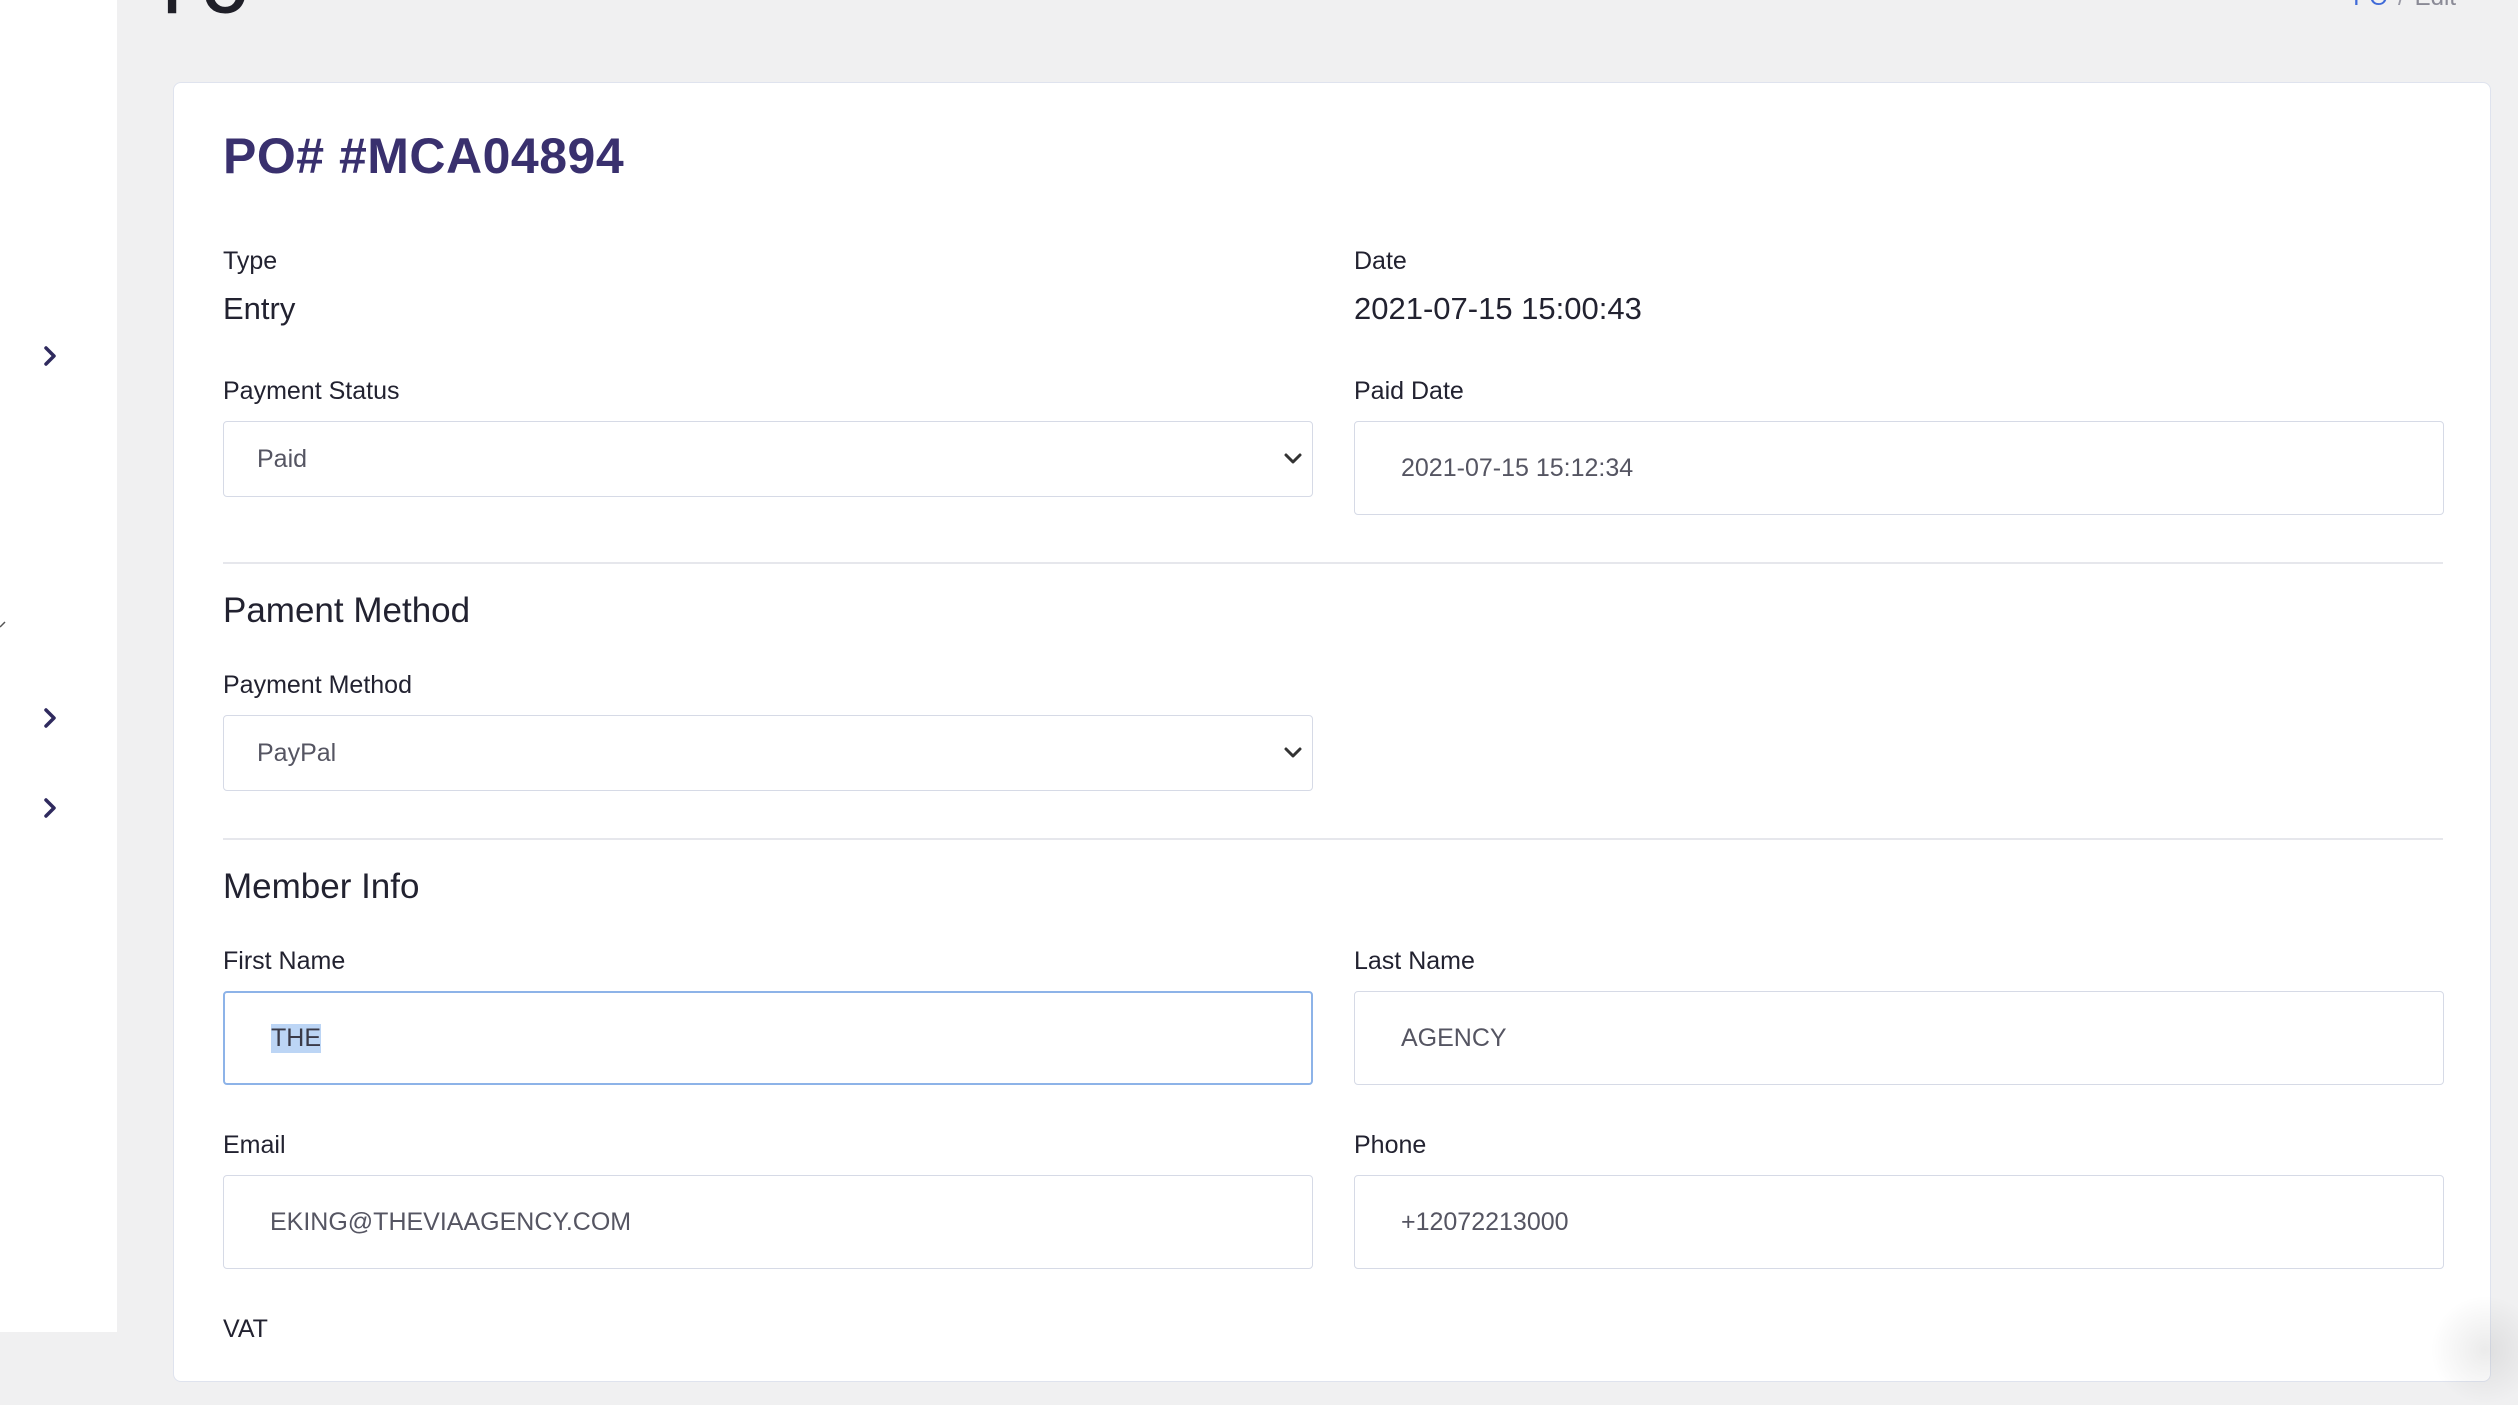  I want to click on email-input: EKING@THEVIAAGENCY.COM, so click(768, 1222).